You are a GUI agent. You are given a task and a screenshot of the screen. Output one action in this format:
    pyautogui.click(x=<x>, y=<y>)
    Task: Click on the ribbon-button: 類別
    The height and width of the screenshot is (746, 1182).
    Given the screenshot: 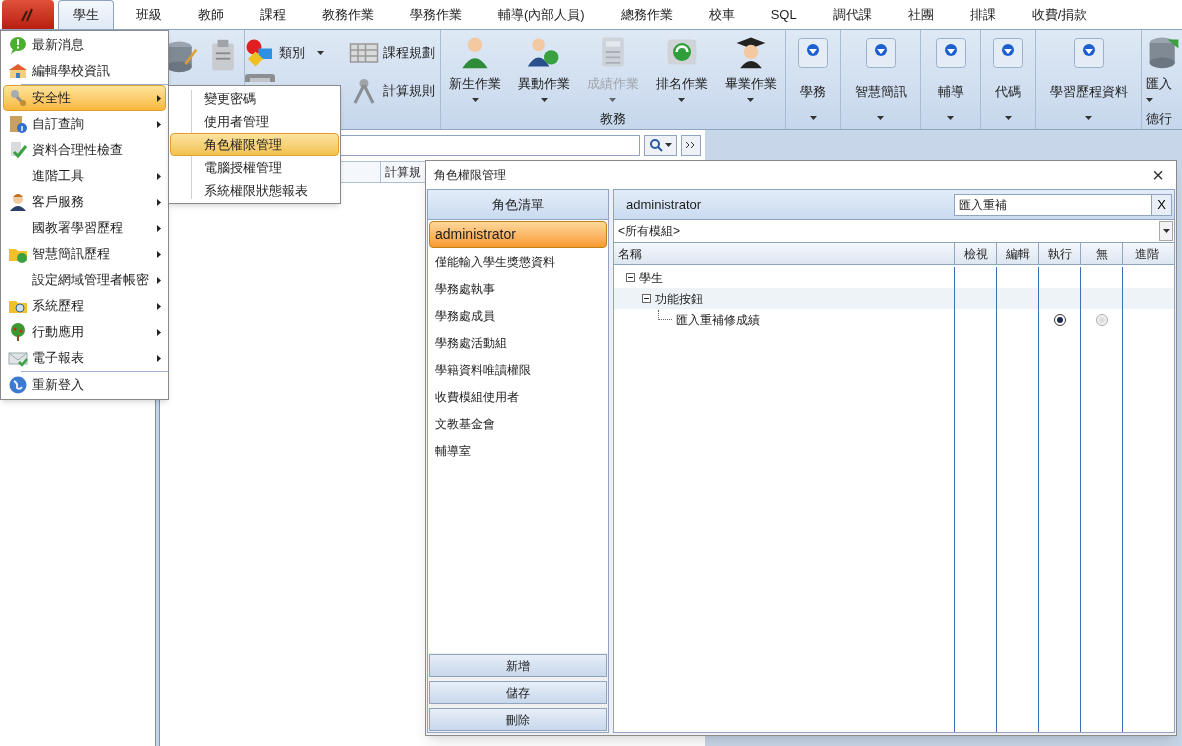 What is the action you would take?
    pyautogui.click(x=291, y=53)
    